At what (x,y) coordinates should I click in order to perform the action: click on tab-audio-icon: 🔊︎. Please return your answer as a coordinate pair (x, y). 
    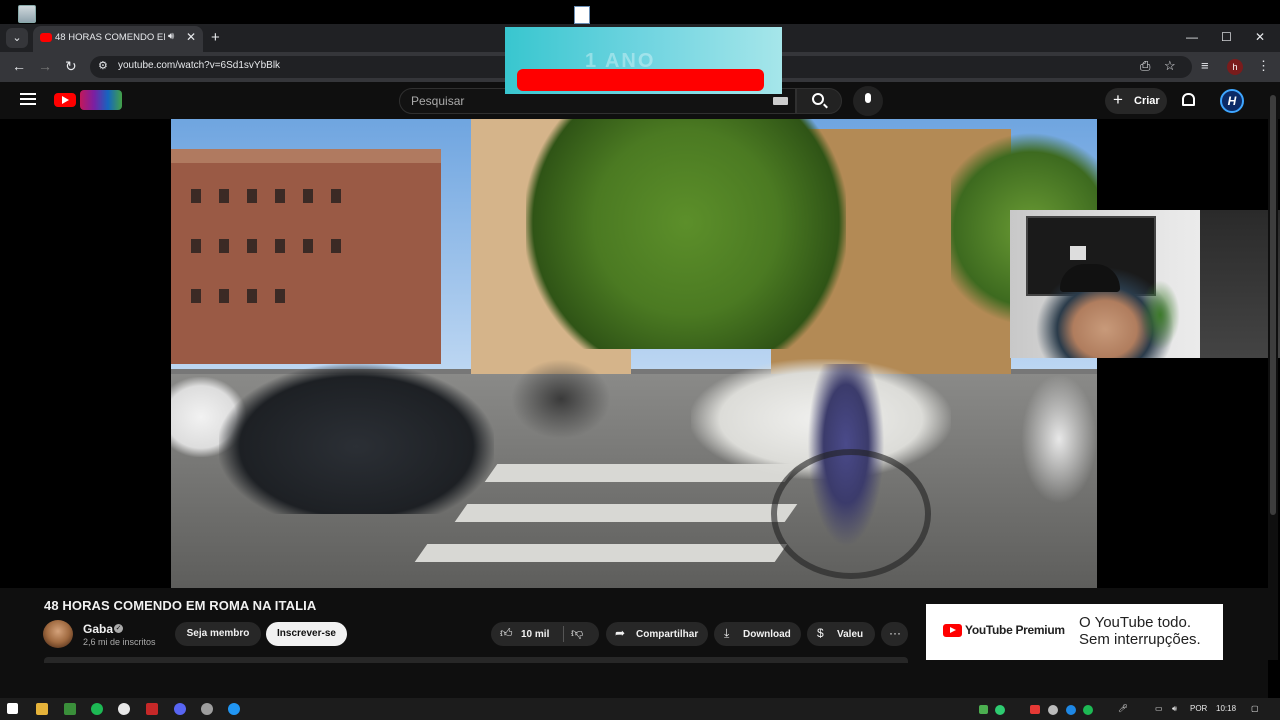
    Looking at the image, I should click on (171, 36).